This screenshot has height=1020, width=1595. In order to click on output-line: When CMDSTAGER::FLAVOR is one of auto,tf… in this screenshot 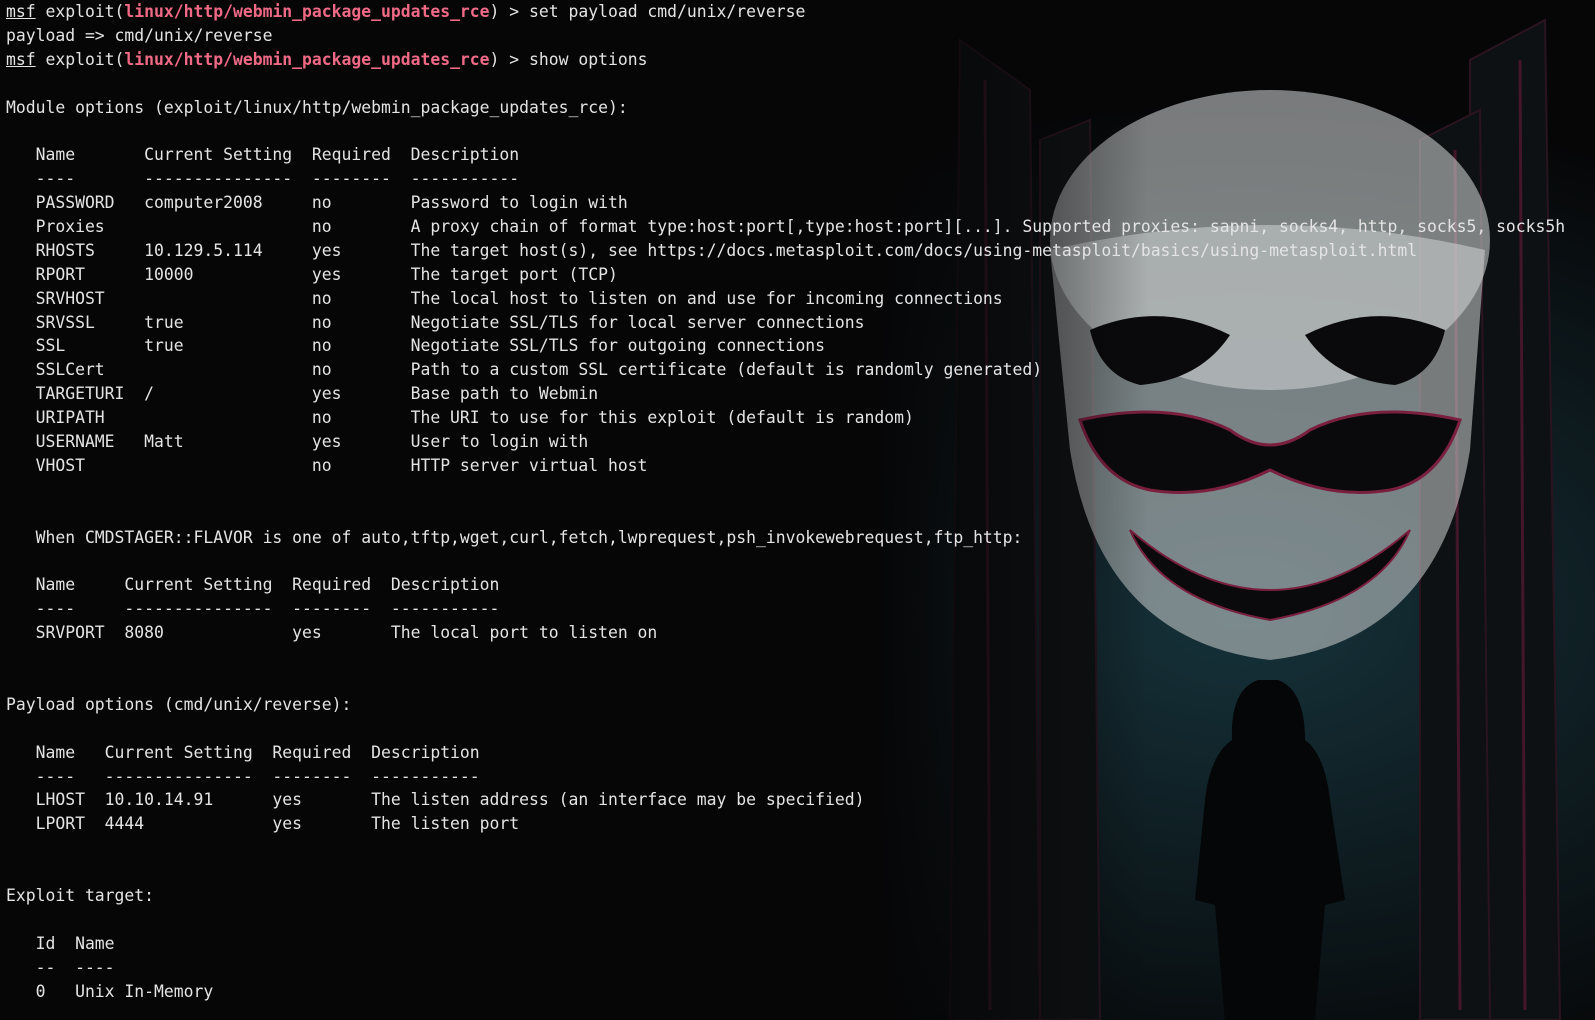, I will do `click(514, 537)`.